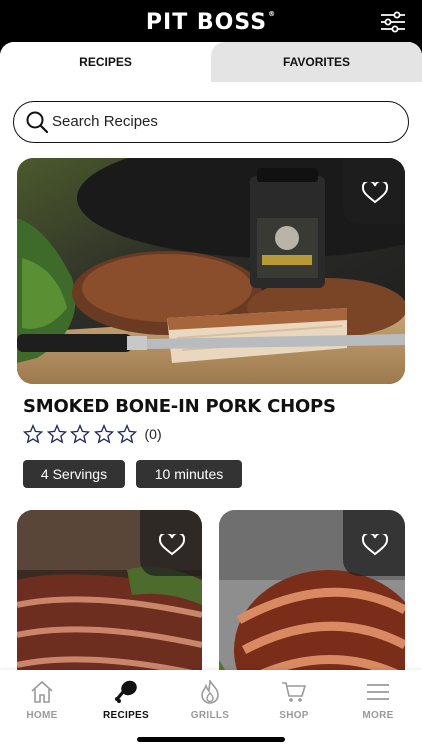 The height and width of the screenshot is (750, 422). I want to click on search-bar, so click(211, 122).